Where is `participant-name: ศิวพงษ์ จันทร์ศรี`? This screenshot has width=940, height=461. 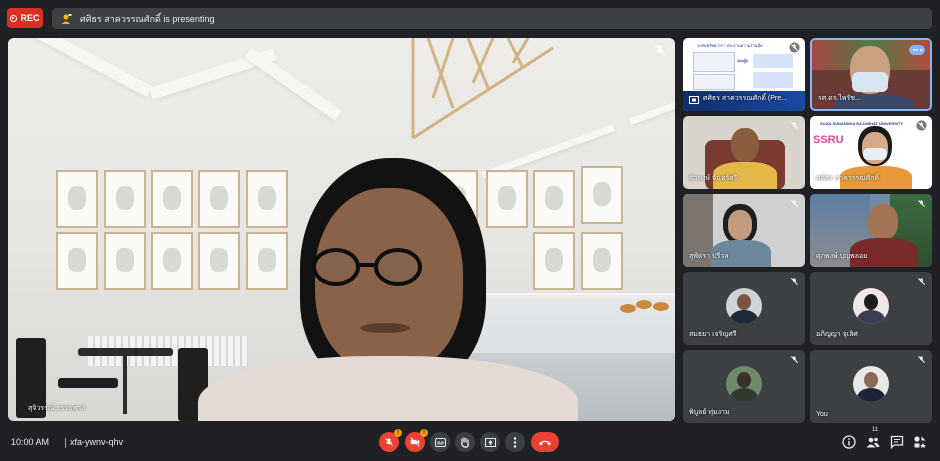 participant-name: ศิวพงษ์ จันทร์ศรี is located at coordinates (713, 178).